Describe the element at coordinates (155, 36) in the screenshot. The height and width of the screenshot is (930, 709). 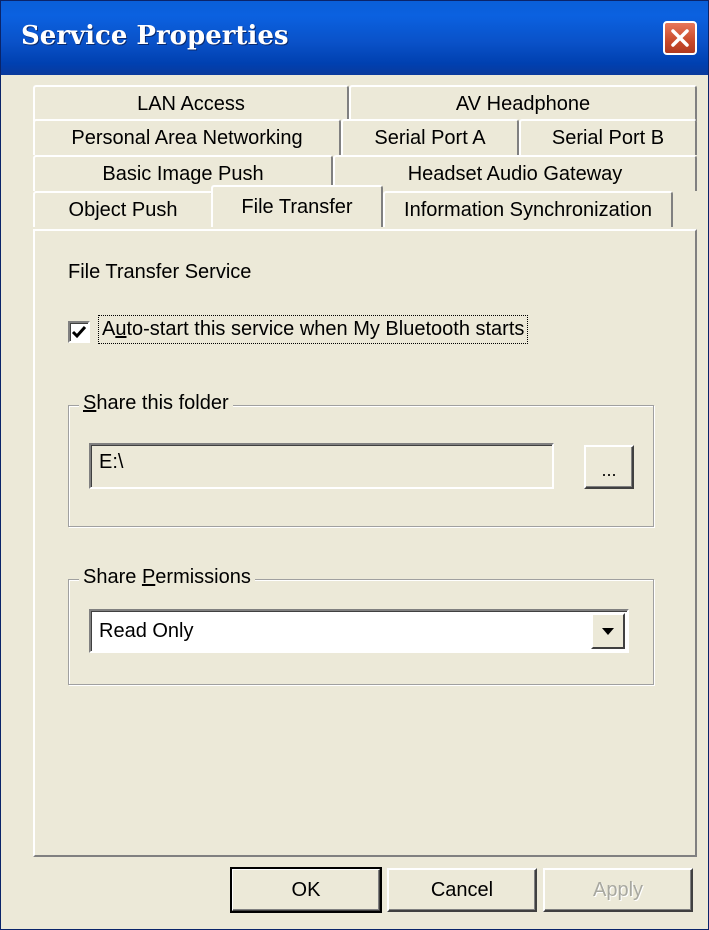
I see `window-title: Service Properties` at that location.